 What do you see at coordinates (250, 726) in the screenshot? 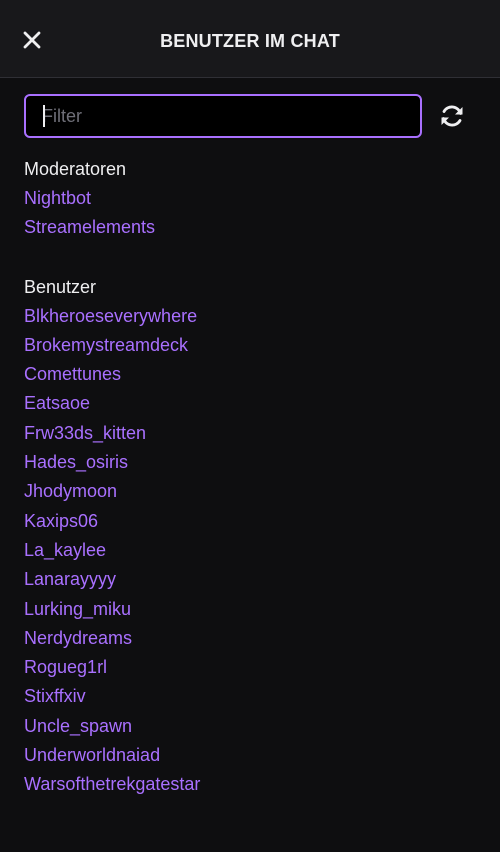
I see `user-link: Uncle_spawn` at bounding box center [250, 726].